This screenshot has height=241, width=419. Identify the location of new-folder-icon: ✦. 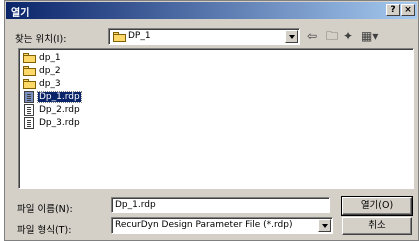
(348, 36).